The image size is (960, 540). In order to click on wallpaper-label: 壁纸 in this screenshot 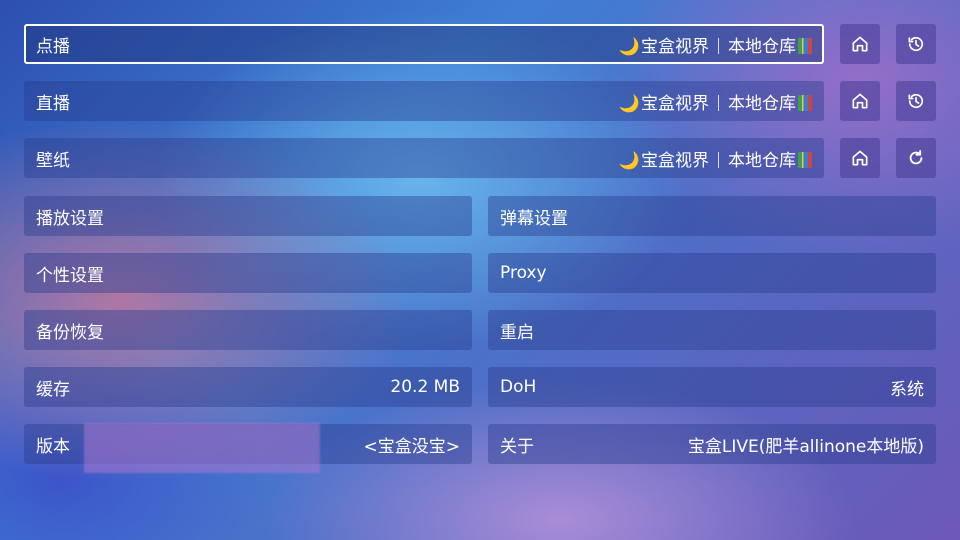, I will do `click(53, 160)`.